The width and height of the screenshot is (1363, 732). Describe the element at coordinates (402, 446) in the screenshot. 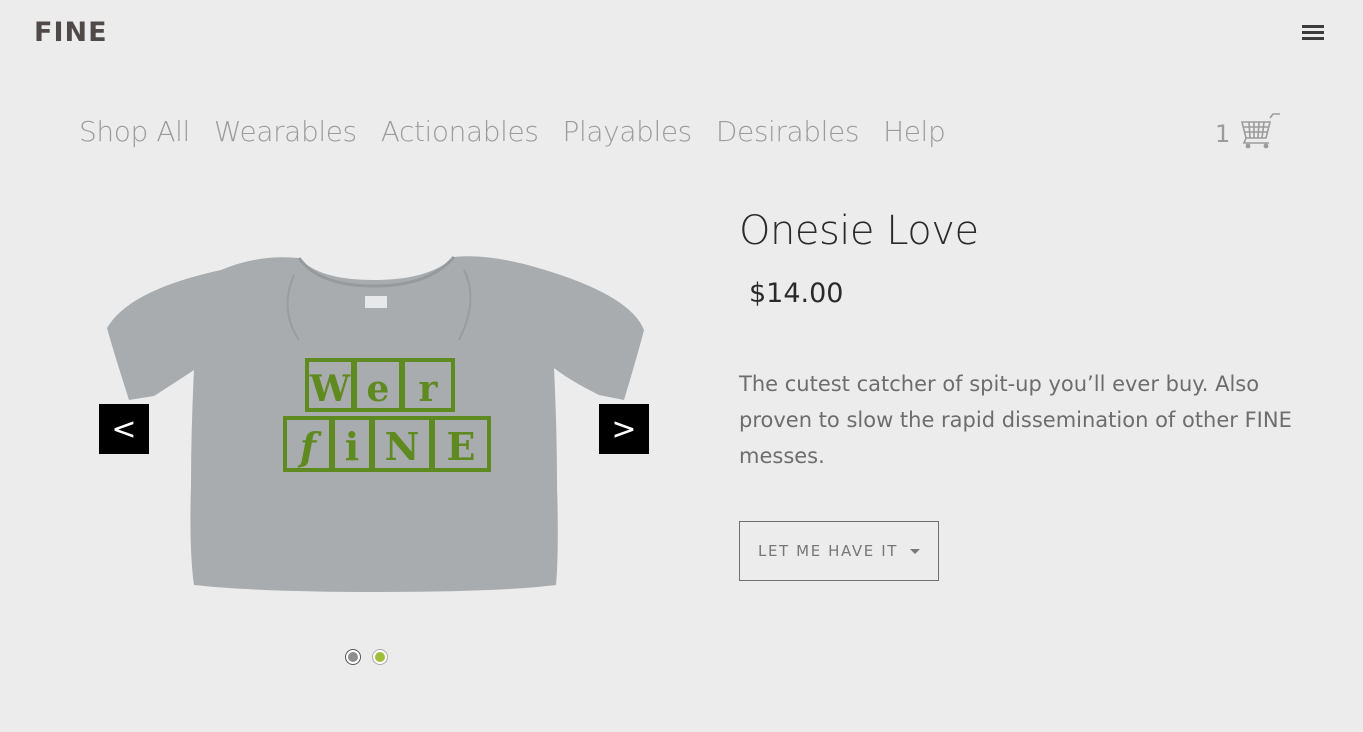

I see `block-letter: N` at that location.